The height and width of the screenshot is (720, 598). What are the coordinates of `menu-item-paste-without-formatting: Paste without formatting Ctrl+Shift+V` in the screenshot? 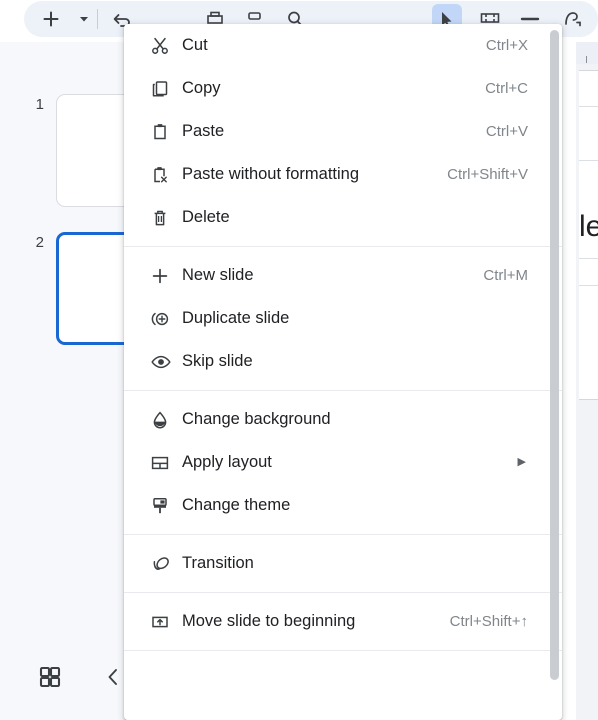 It's located at (343, 174).